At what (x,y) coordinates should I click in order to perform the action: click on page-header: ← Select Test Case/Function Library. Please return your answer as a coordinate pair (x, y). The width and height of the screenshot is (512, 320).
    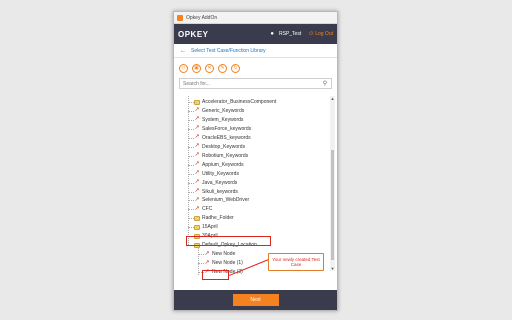
    Looking at the image, I should click on (255, 51).